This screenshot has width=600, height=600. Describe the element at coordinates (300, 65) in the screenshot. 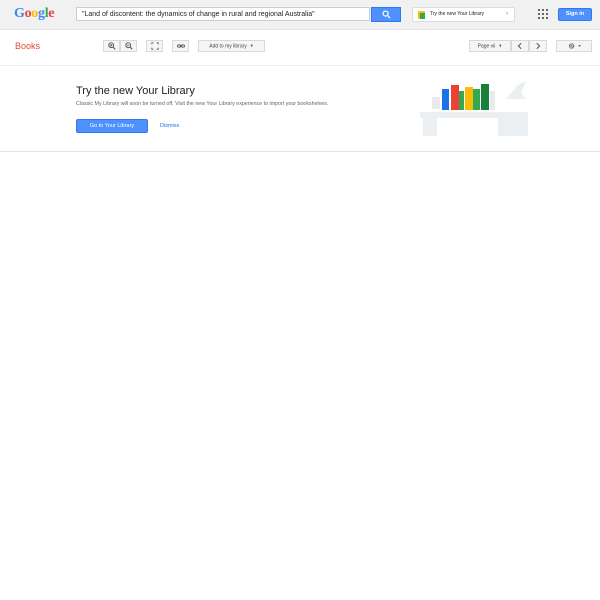

I see `toolbar-divider` at that location.